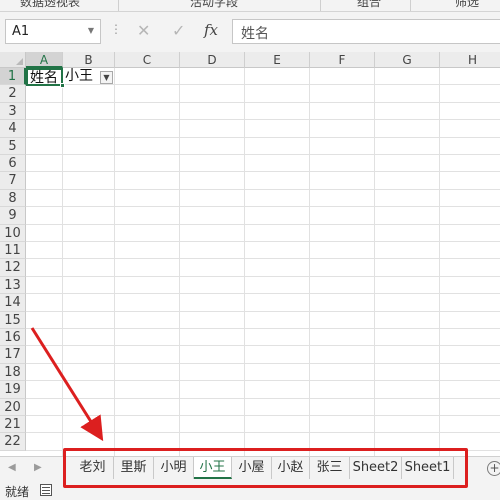  What do you see at coordinates (50, 4) in the screenshot?
I see `ribbon-label-pivottable: 数据透视表` at bounding box center [50, 4].